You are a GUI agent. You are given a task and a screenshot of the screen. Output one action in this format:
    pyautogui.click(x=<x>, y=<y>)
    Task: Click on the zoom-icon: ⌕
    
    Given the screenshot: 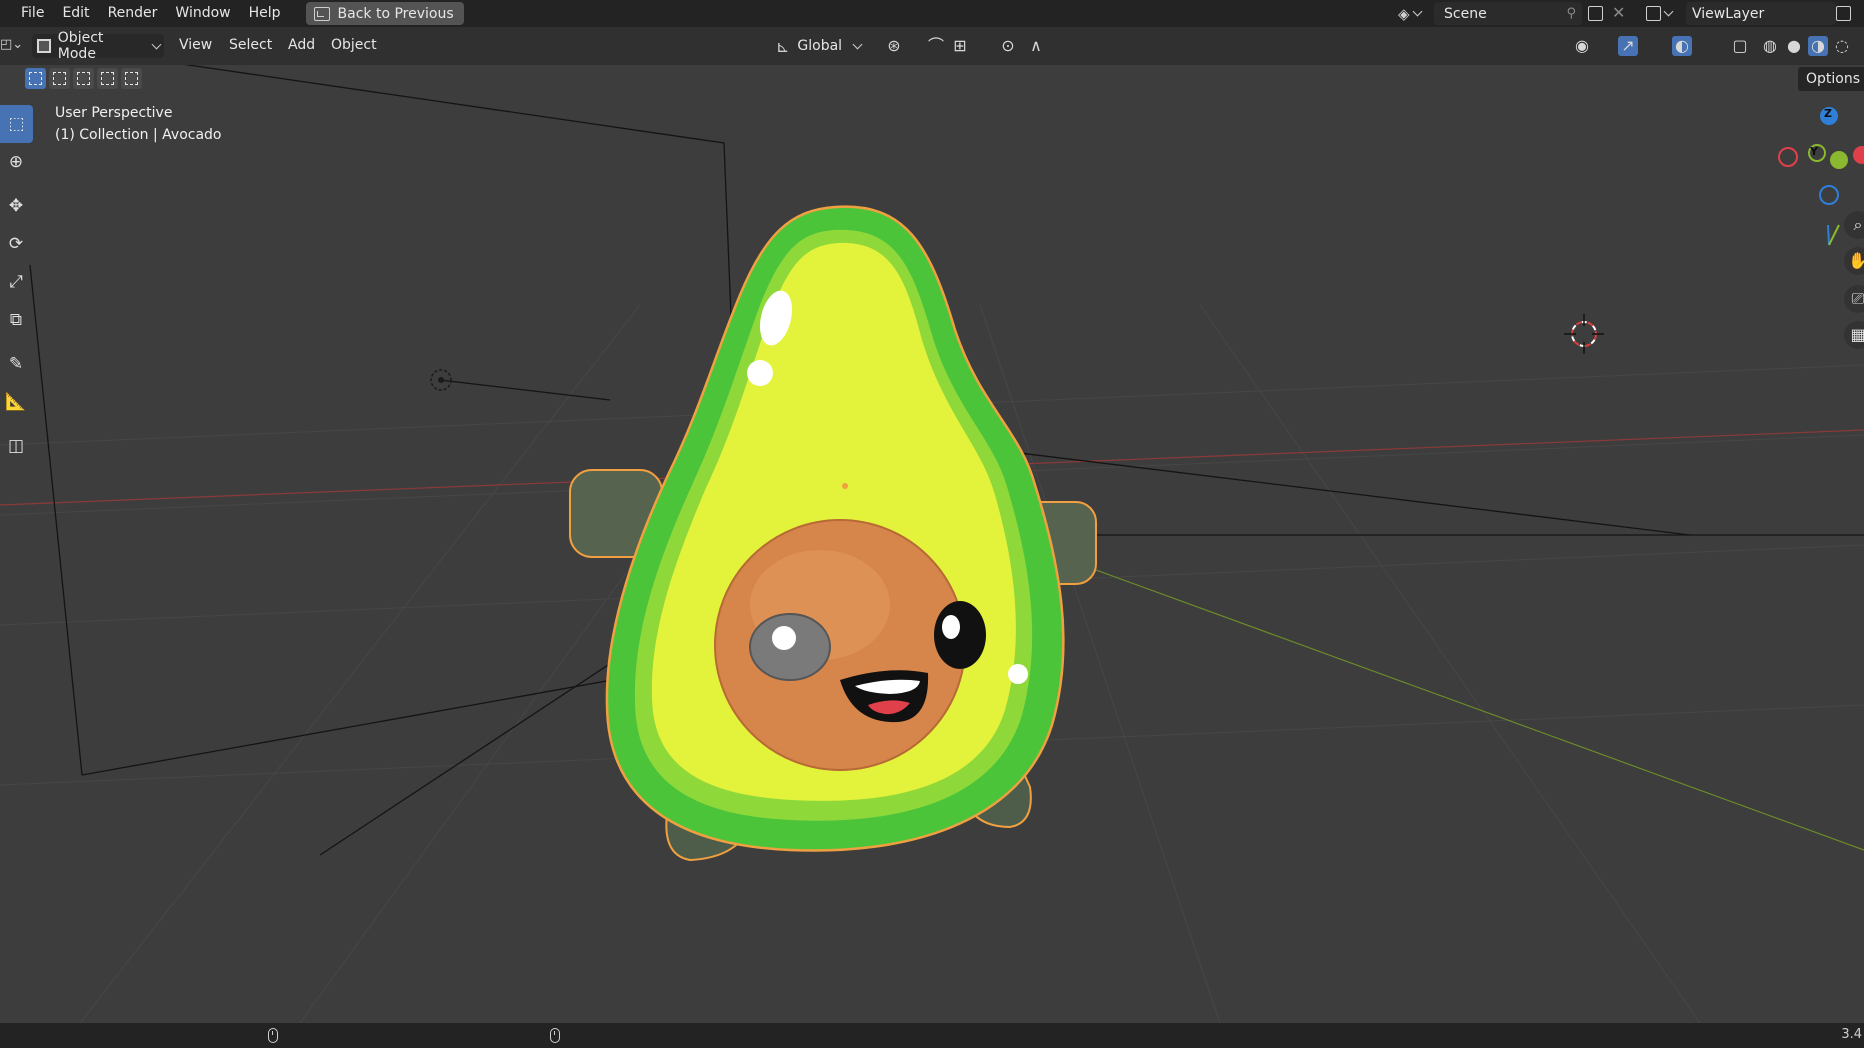 What is the action you would take?
    pyautogui.click(x=1854, y=225)
    